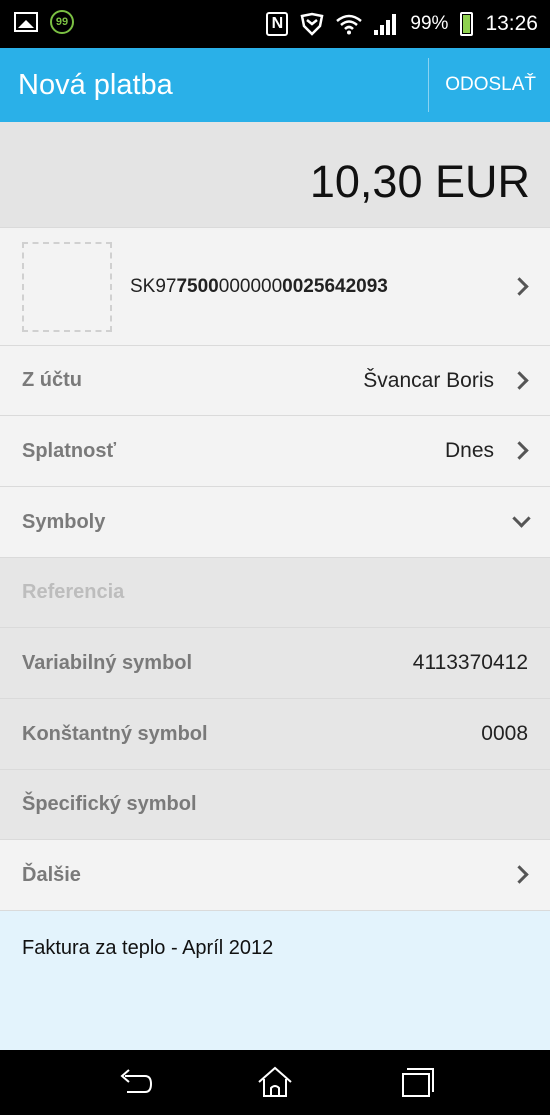 The width and height of the screenshot is (550, 1115). Describe the element at coordinates (419, 181) in the screenshot. I see `amount-value: 10,30 EUR` at that location.